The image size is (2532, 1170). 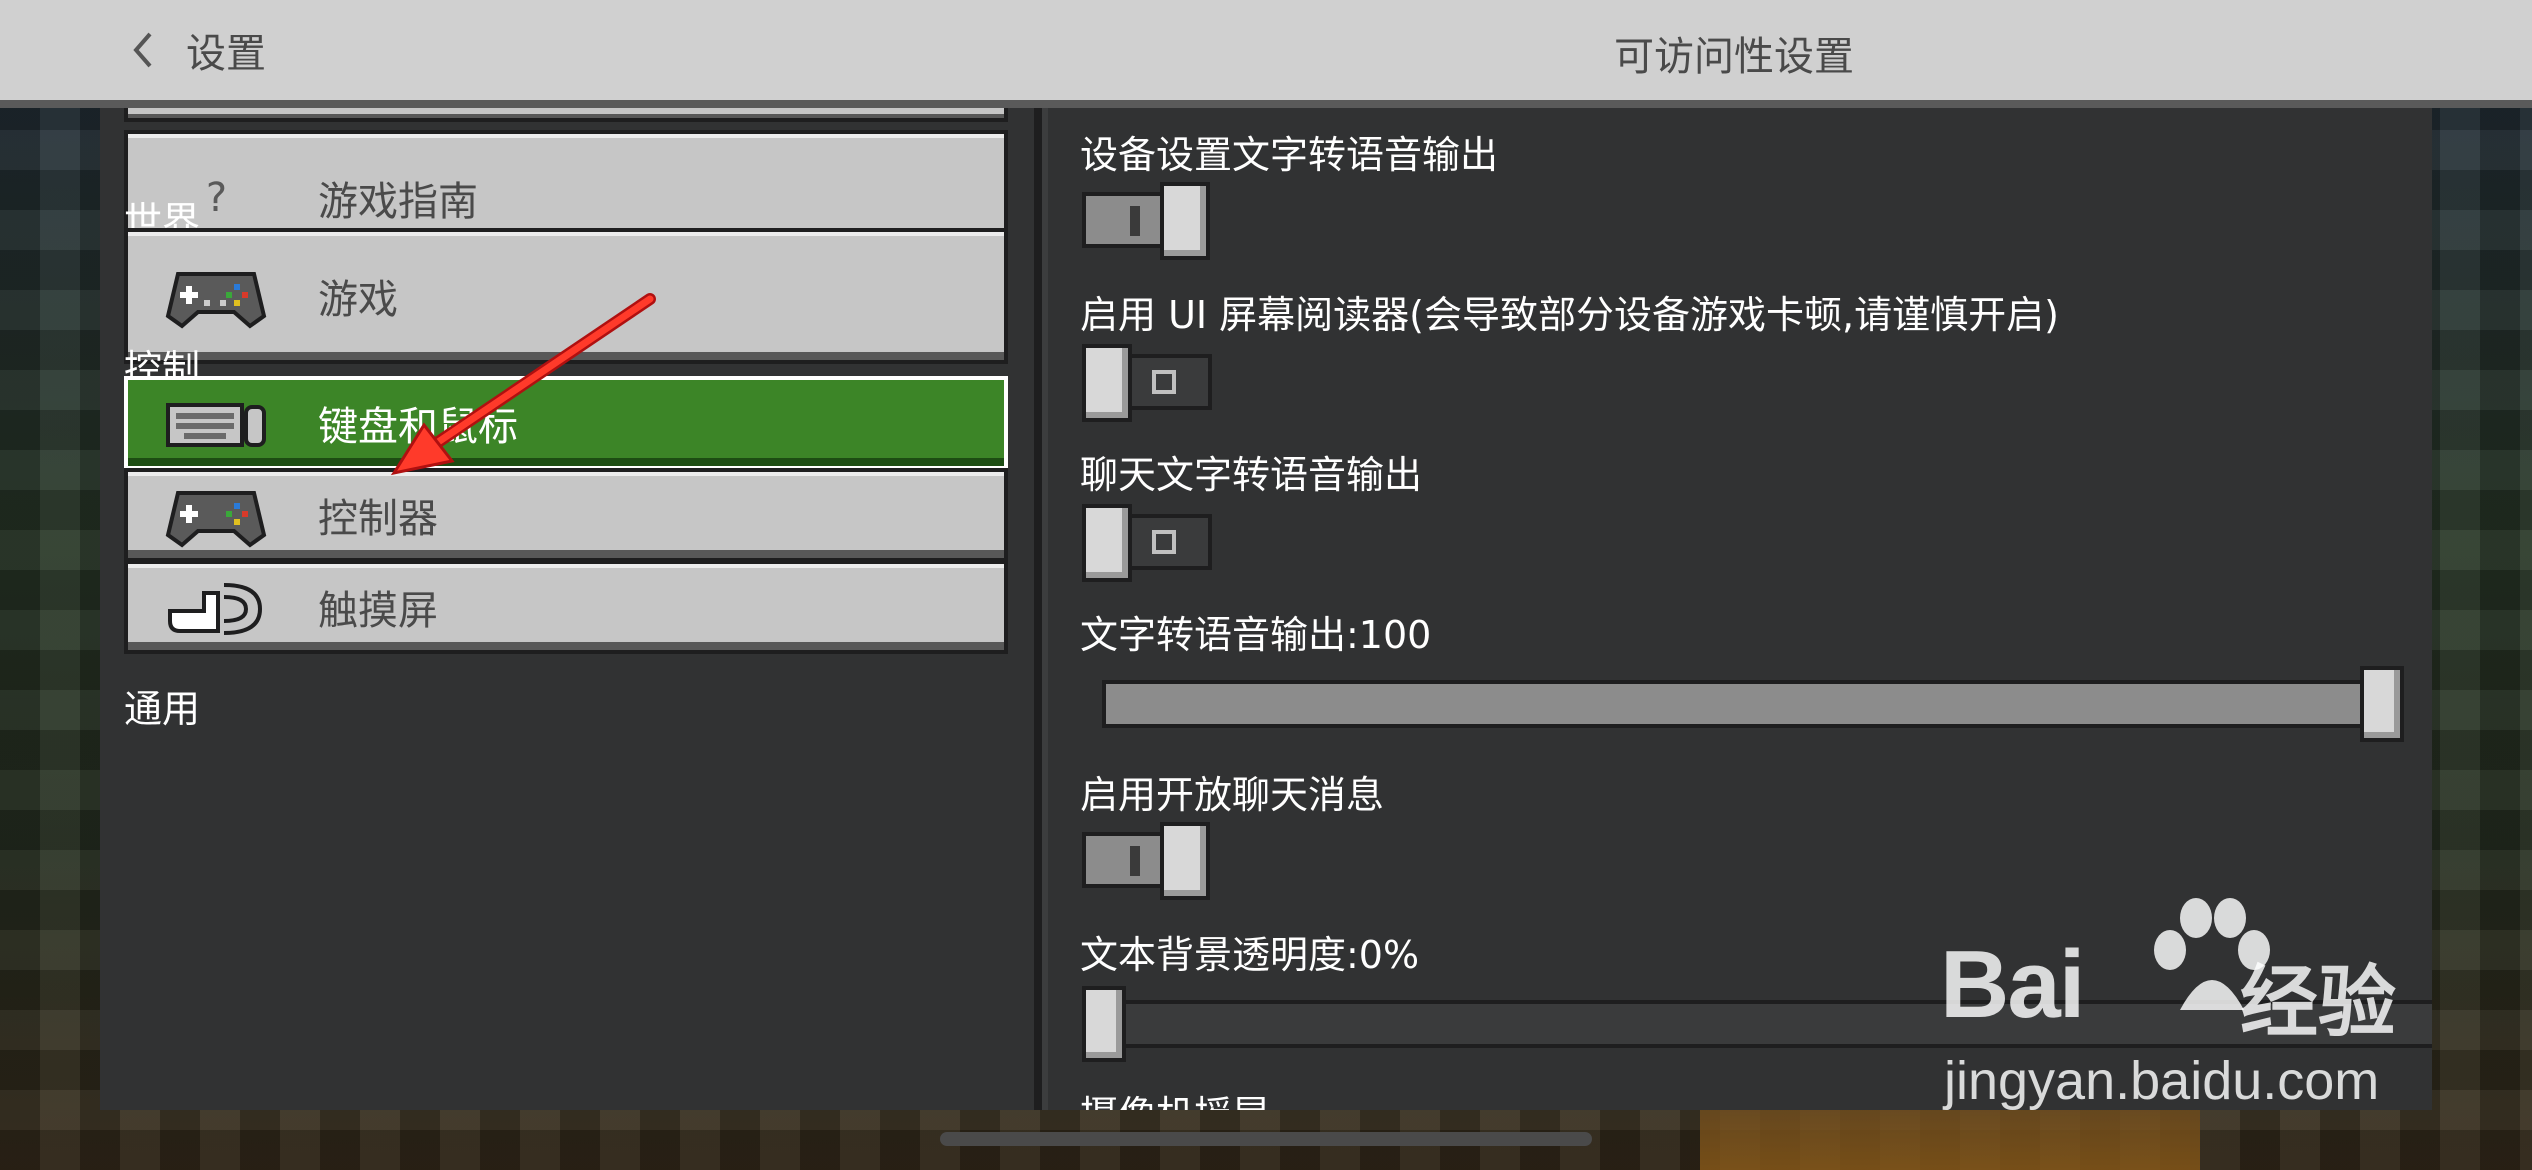 What do you see at coordinates (1256, 635) in the screenshot?
I see `tts-volume-label: 文字转语音输出:100` at bounding box center [1256, 635].